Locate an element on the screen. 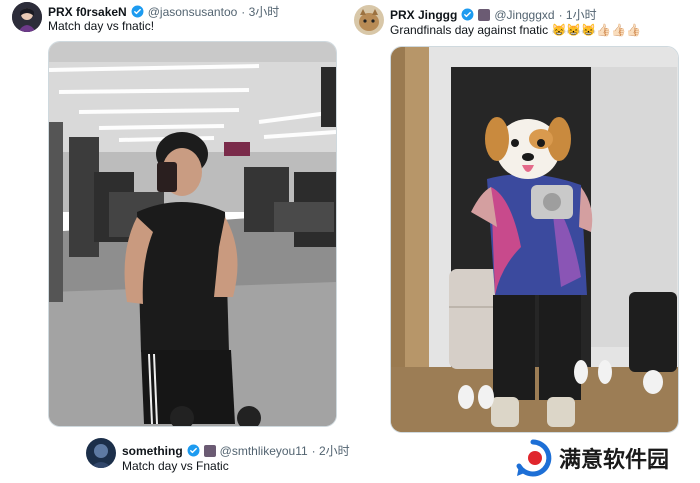 The height and width of the screenshot is (483, 700). display-name: PRX f0rsakeN is located at coordinates (87, 12).